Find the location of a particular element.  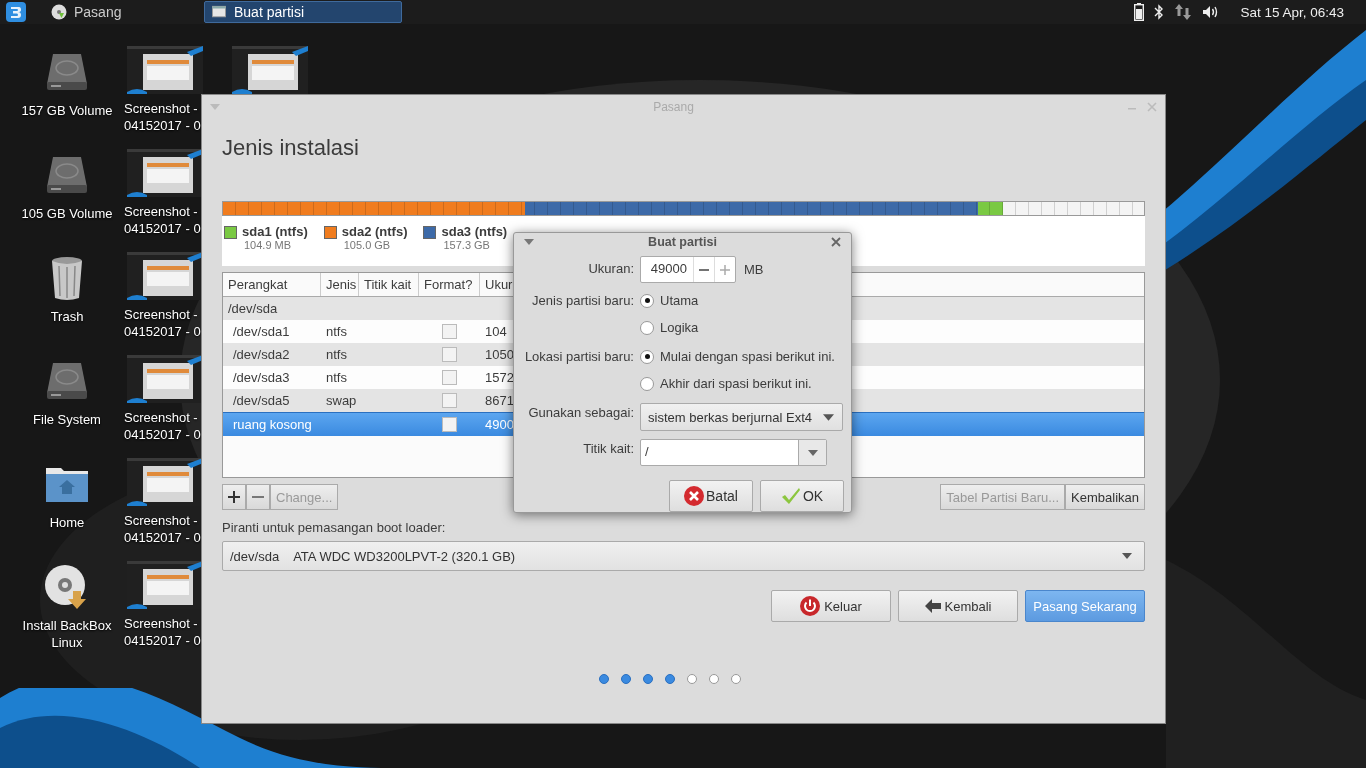

table-action-button: Kembalikan is located at coordinates (1105, 497).